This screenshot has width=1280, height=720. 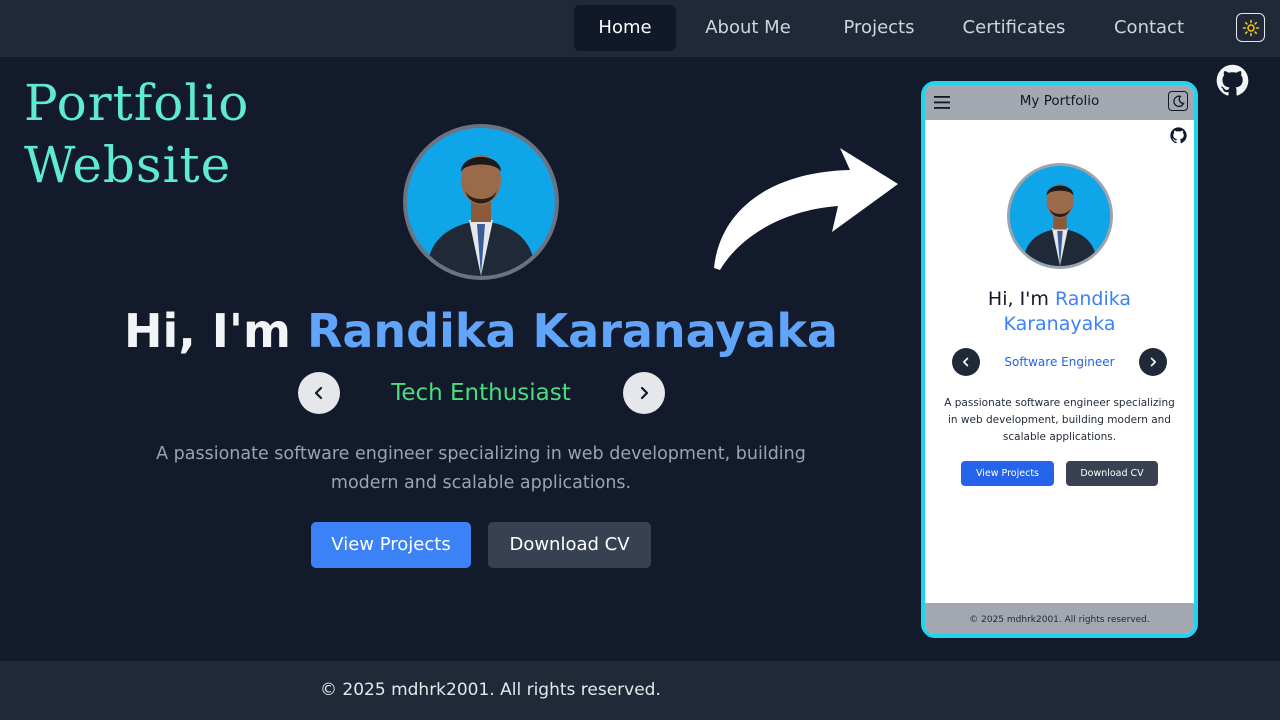 I want to click on hero-name: Randika Karanayaka, so click(x=572, y=331).